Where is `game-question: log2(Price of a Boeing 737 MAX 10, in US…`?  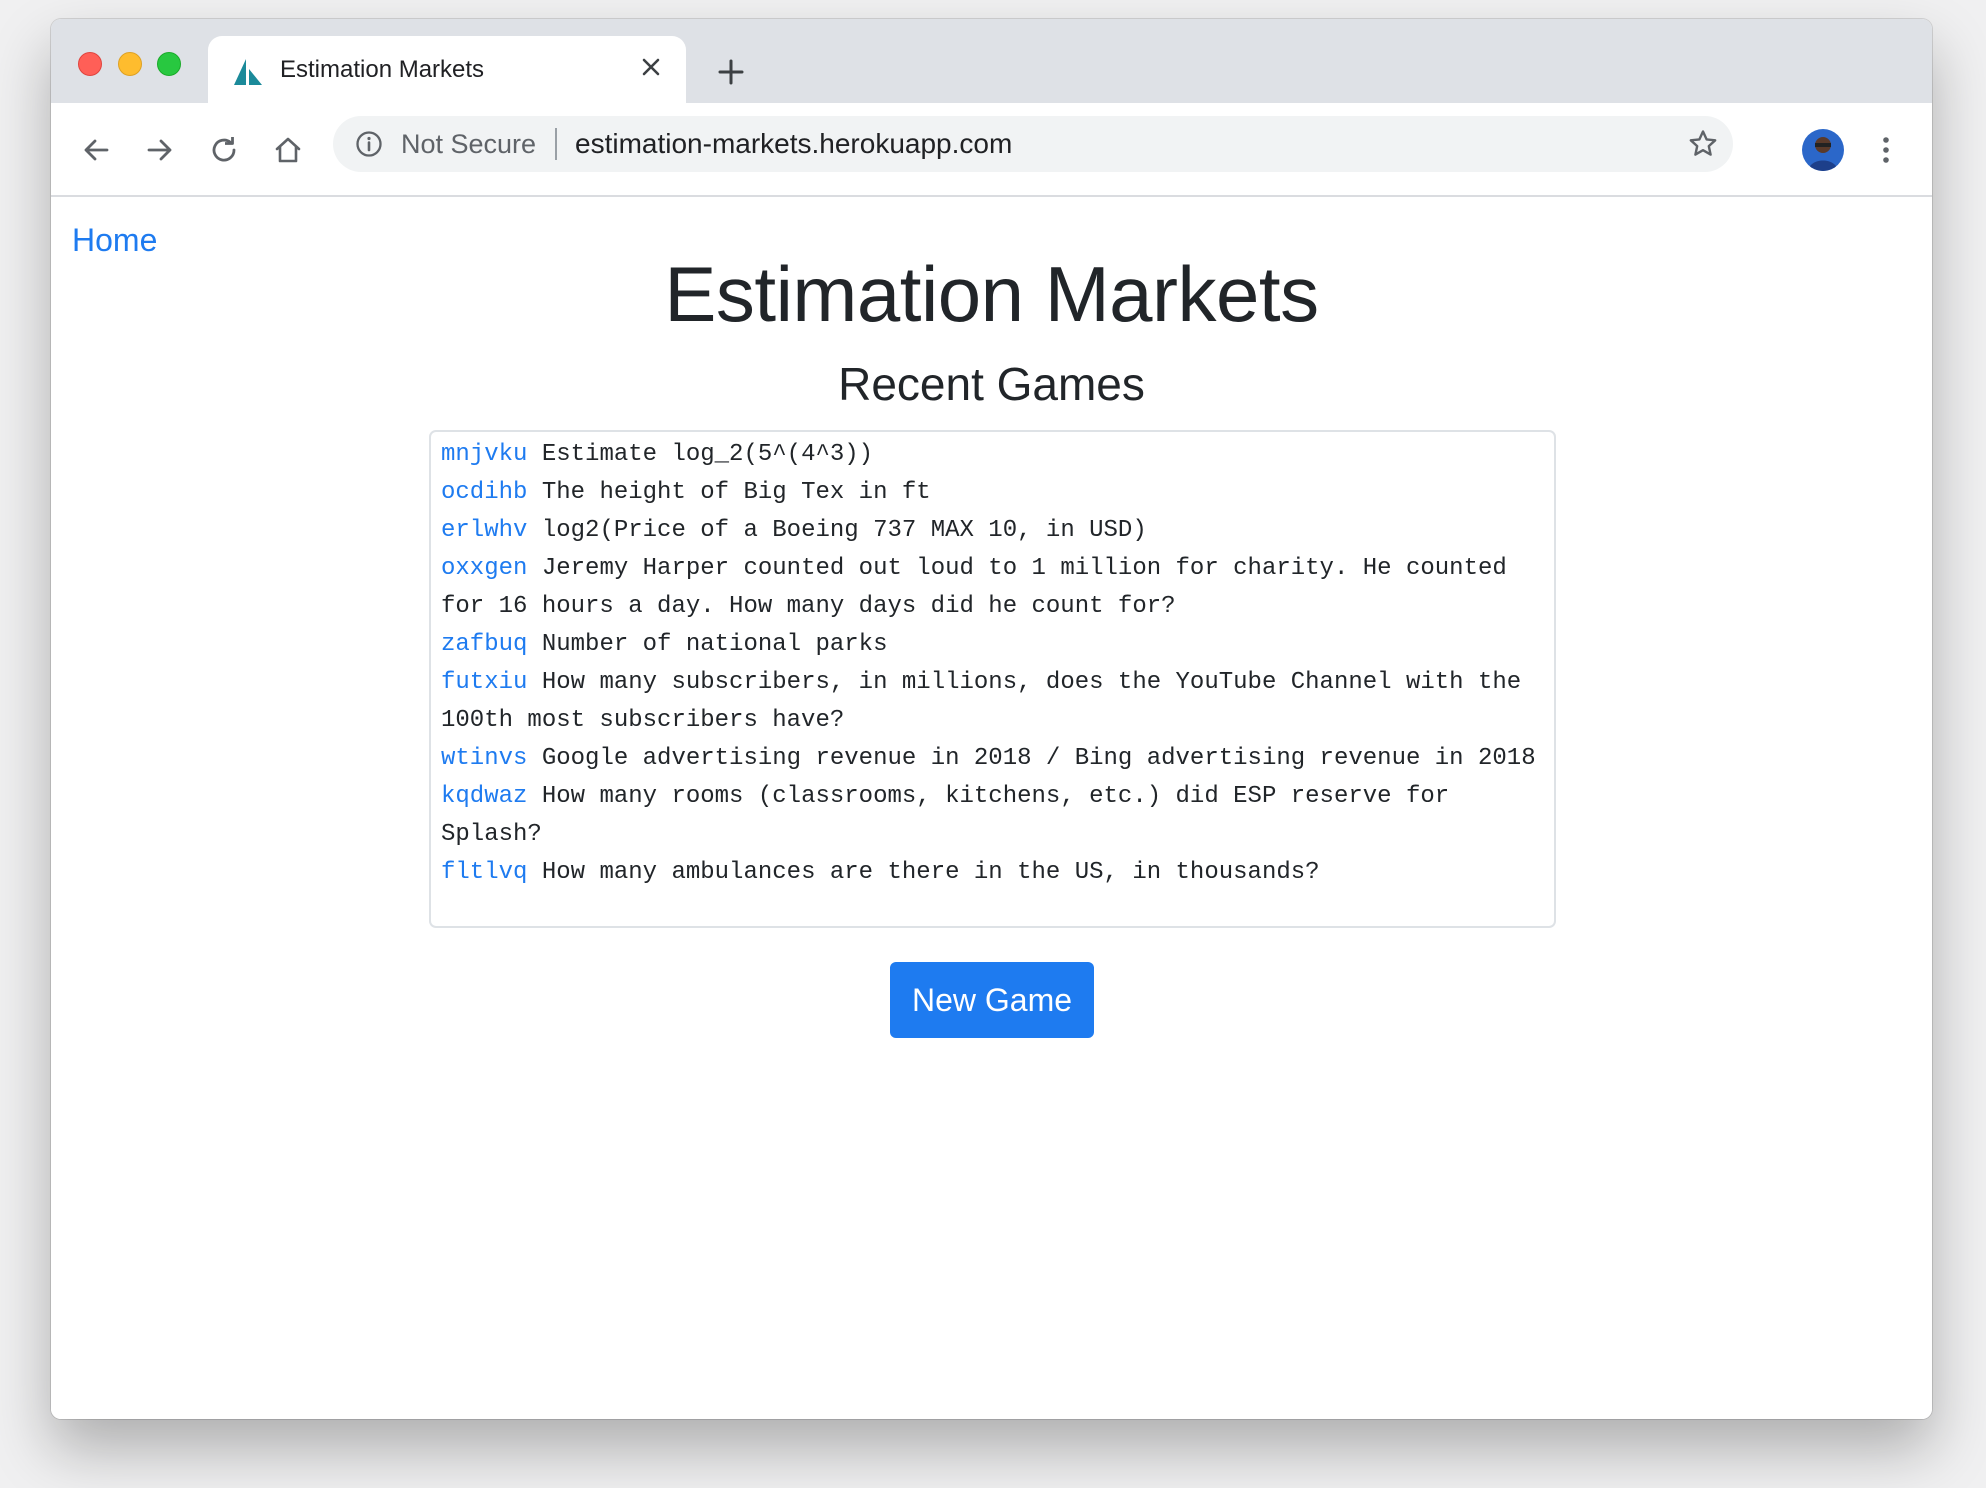 game-question: log2(Price of a Boeing 737 MAX 10, in US… is located at coordinates (844, 530).